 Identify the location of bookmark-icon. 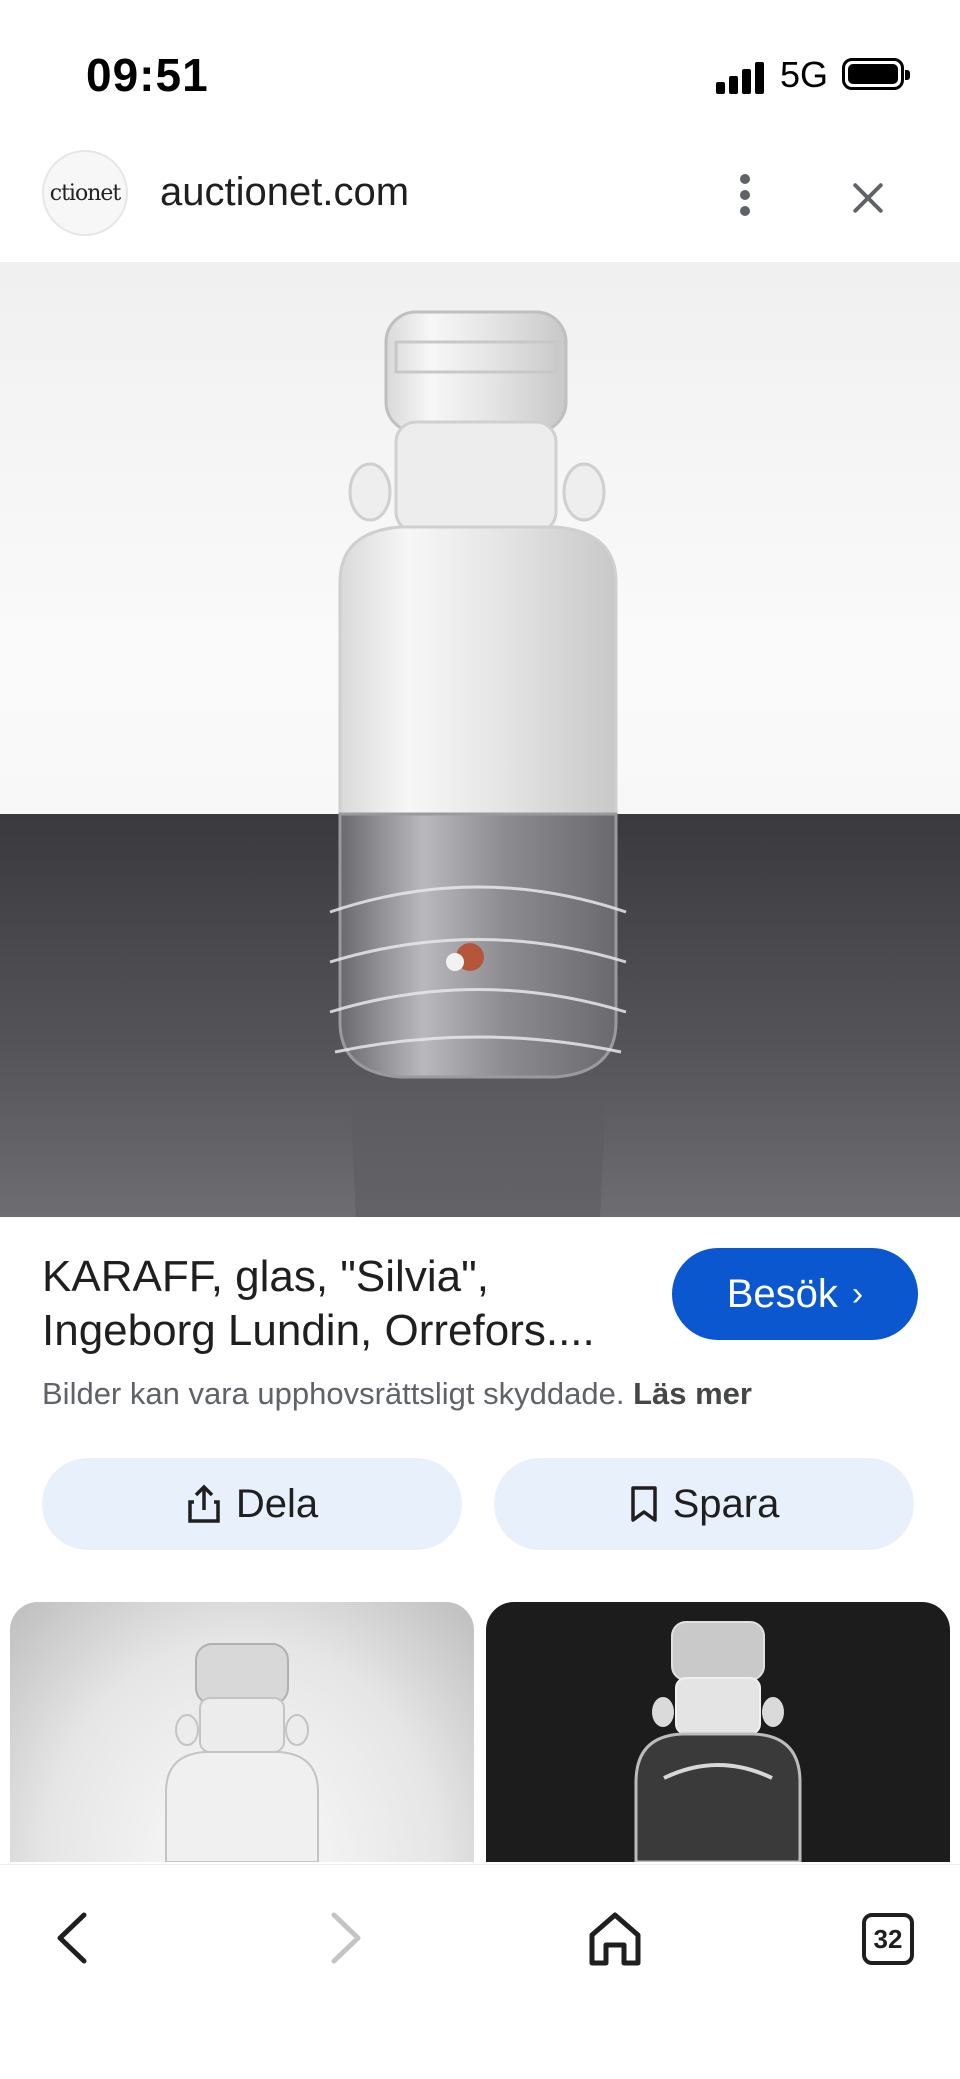
(643, 1504).